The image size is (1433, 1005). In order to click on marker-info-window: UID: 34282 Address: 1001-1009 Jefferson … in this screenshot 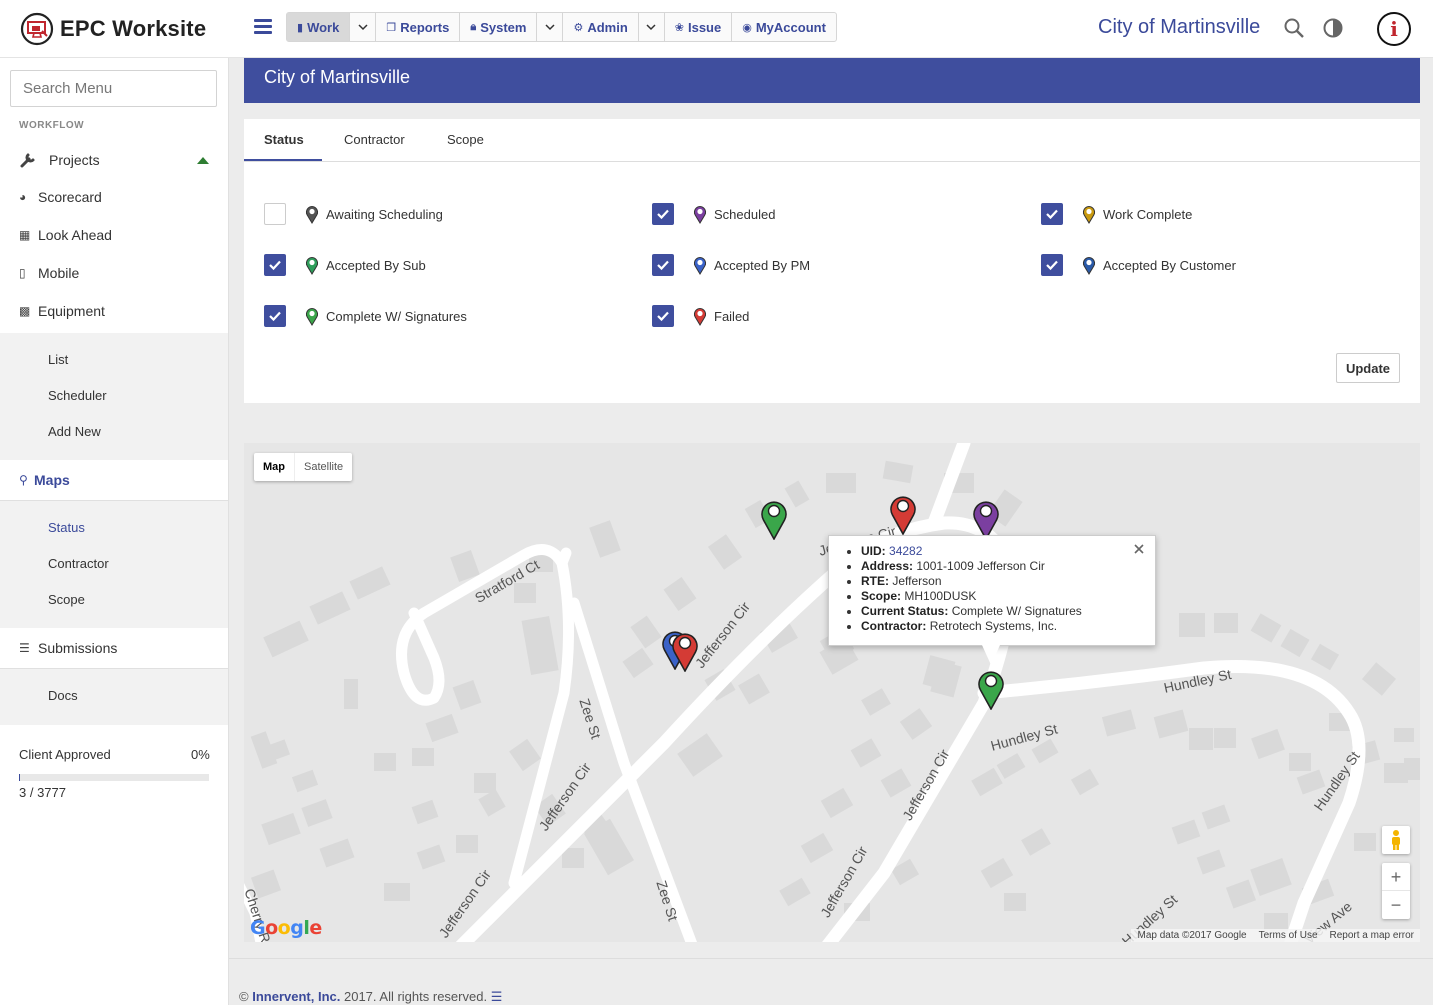, I will do `click(992, 590)`.